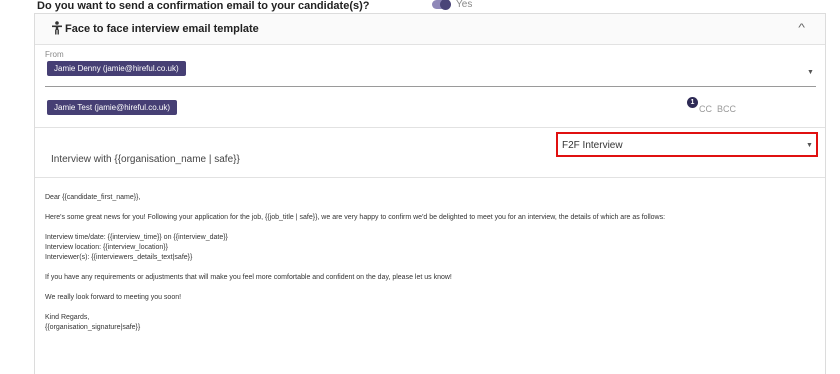 This screenshot has width=840, height=374. What do you see at coordinates (54, 54) in the screenshot?
I see `from-label: From` at bounding box center [54, 54].